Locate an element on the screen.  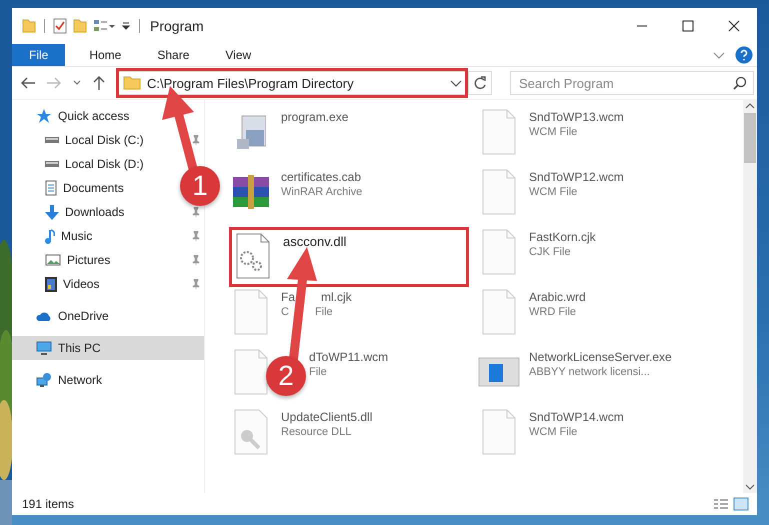
network-icon is located at coordinates (44, 380).